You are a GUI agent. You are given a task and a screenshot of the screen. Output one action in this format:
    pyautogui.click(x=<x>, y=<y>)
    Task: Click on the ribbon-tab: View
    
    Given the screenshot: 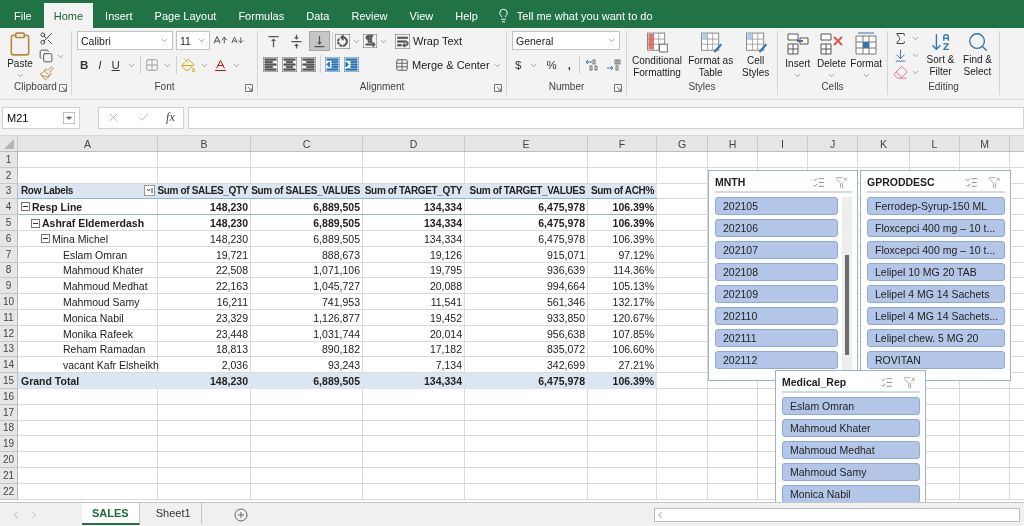 What is the action you would take?
    pyautogui.click(x=421, y=15)
    